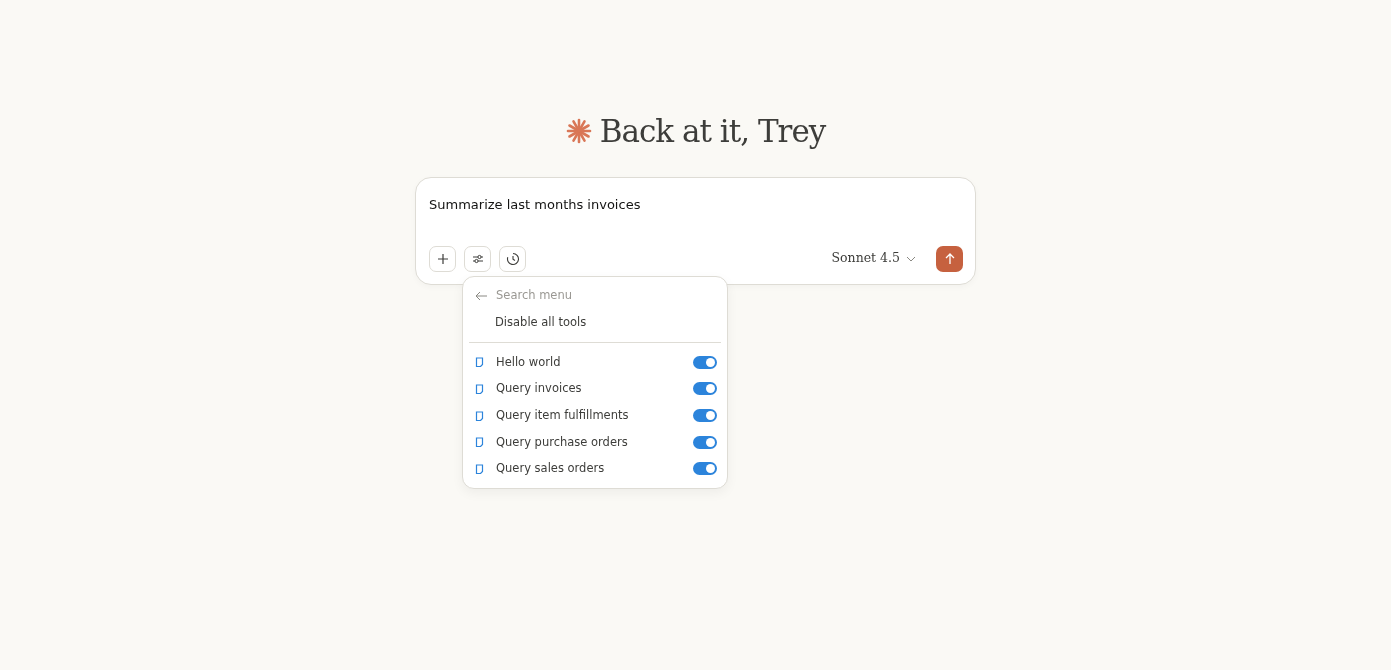  What do you see at coordinates (481, 295) in the screenshot?
I see `back-arrow-icon` at bounding box center [481, 295].